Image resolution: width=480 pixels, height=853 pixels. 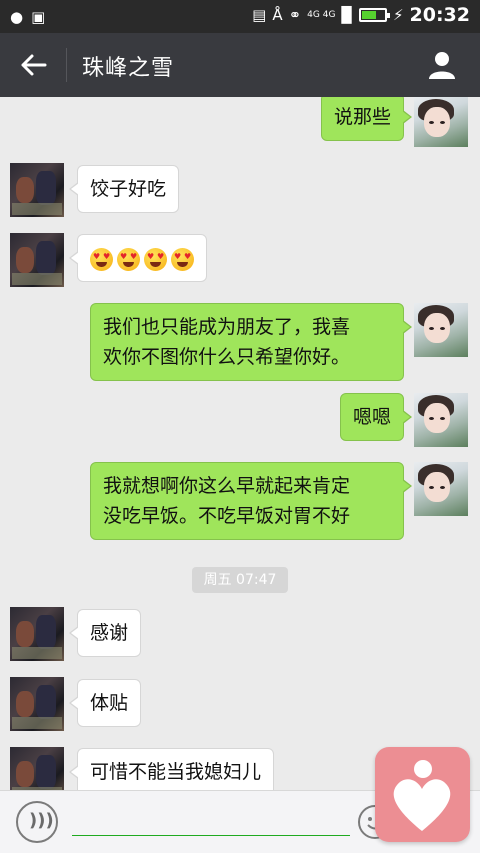 I want to click on message-text: 说那些, so click(x=362, y=117).